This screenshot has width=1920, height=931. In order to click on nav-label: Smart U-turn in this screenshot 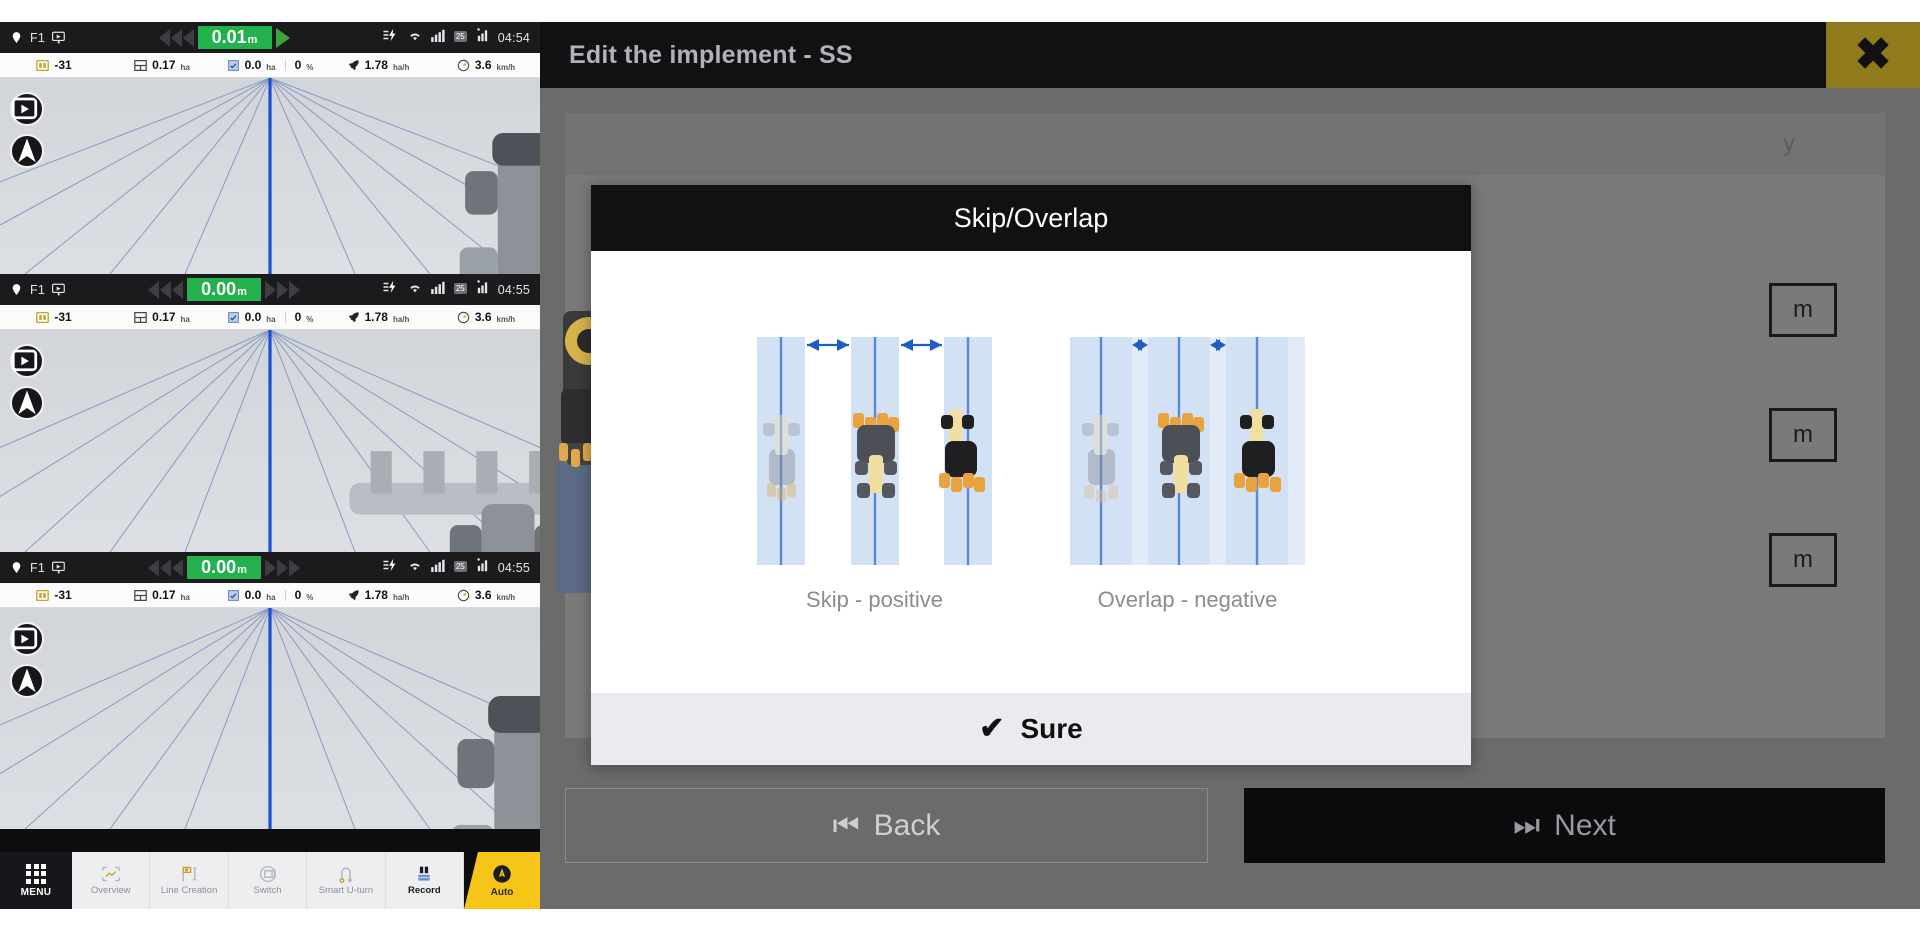, I will do `click(346, 890)`.